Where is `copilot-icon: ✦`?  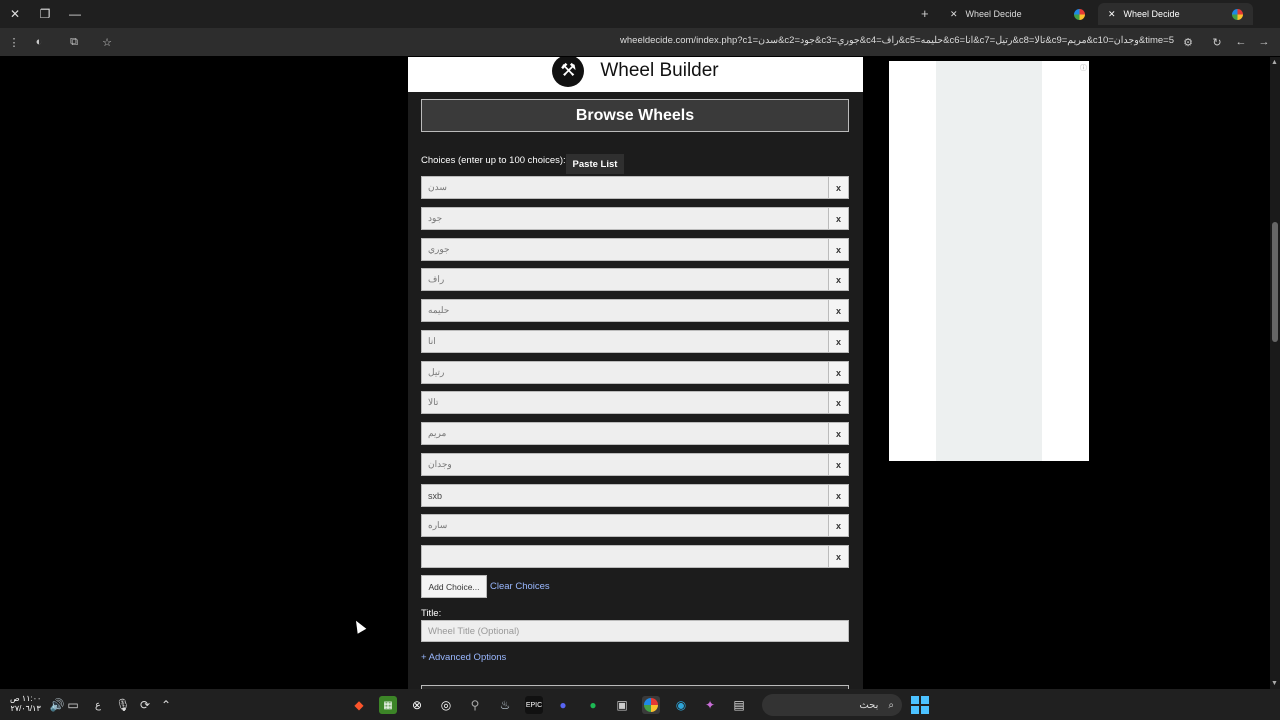
copilot-icon: ✦ is located at coordinates (710, 705).